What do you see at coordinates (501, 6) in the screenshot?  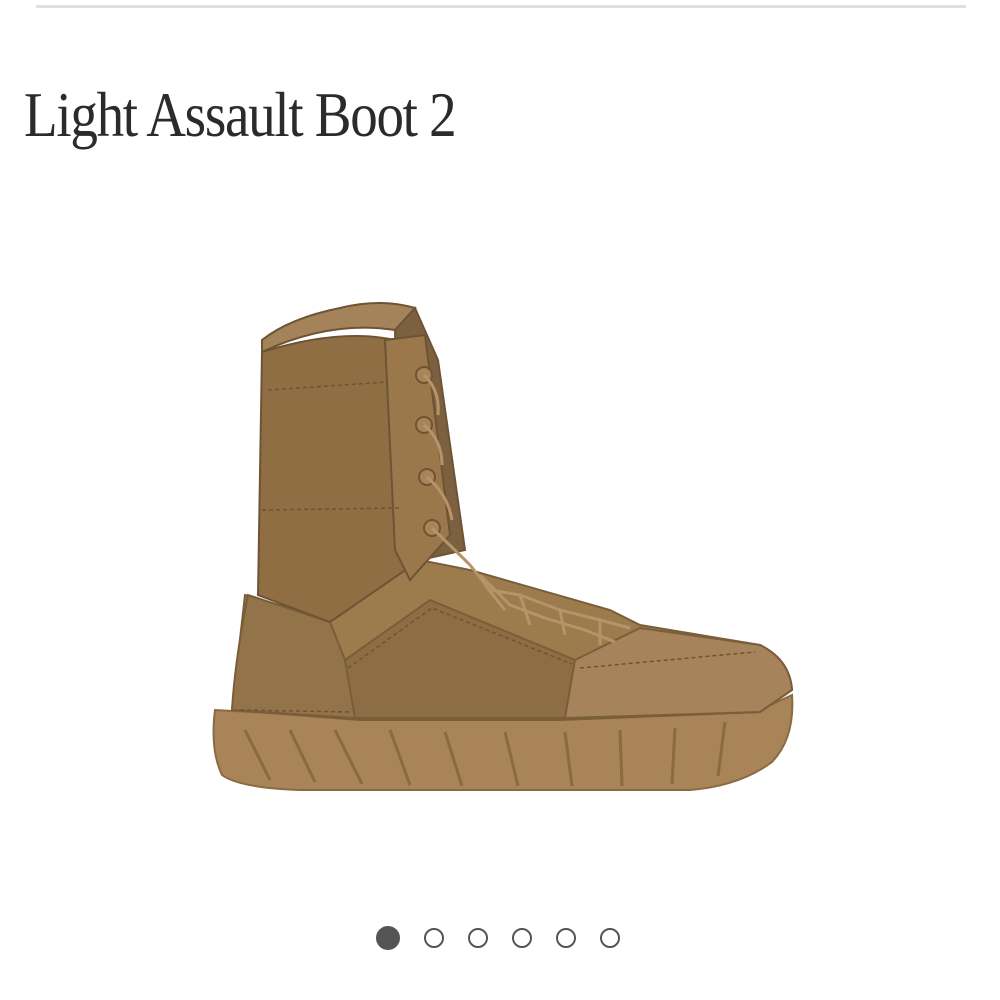 I see `top-divider` at bounding box center [501, 6].